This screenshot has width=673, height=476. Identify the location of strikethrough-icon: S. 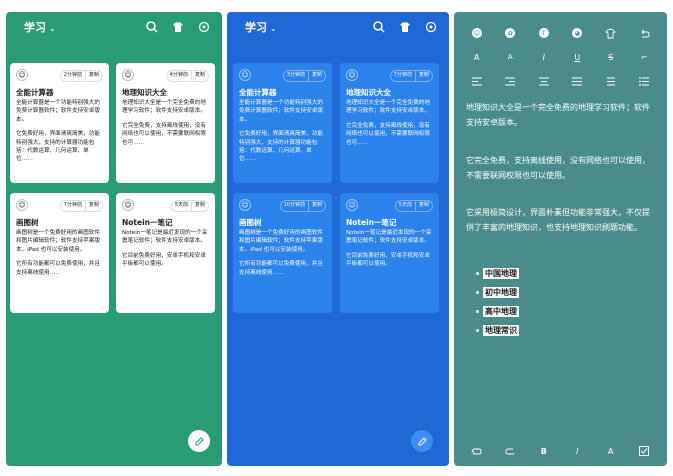
(611, 57).